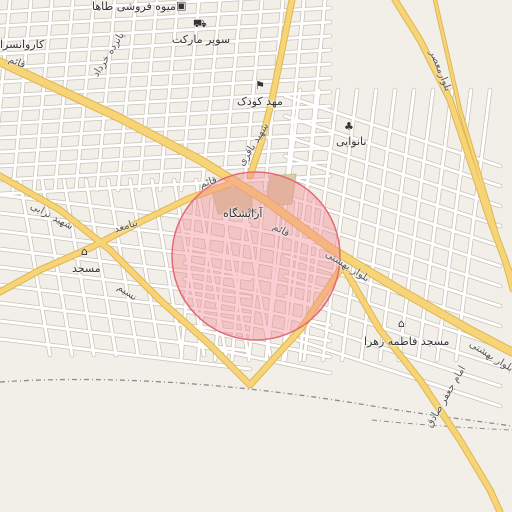 The width and height of the screenshot is (512, 512). I want to click on poi-label-caravanserai: کاروانسرا, so click(22, 44).